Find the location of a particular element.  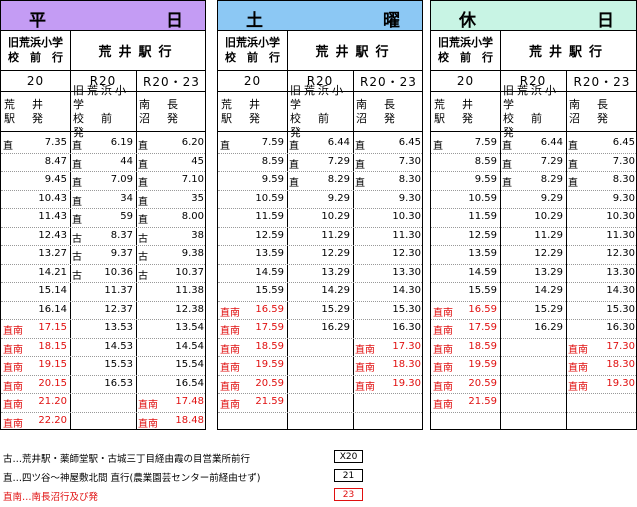

time-value: 19.30 is located at coordinates (406, 383).